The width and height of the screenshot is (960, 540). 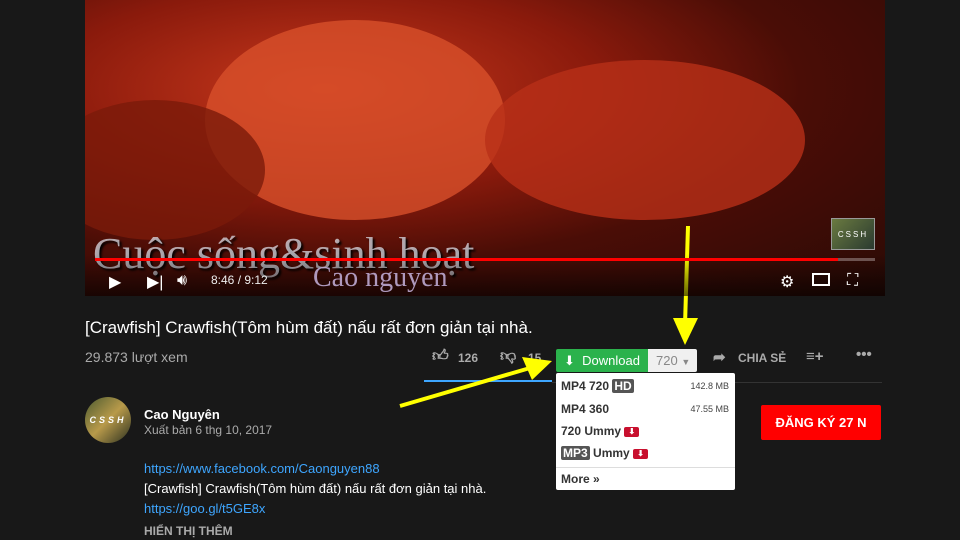 I want to click on menu-item-more: More », so click(x=580, y=479).